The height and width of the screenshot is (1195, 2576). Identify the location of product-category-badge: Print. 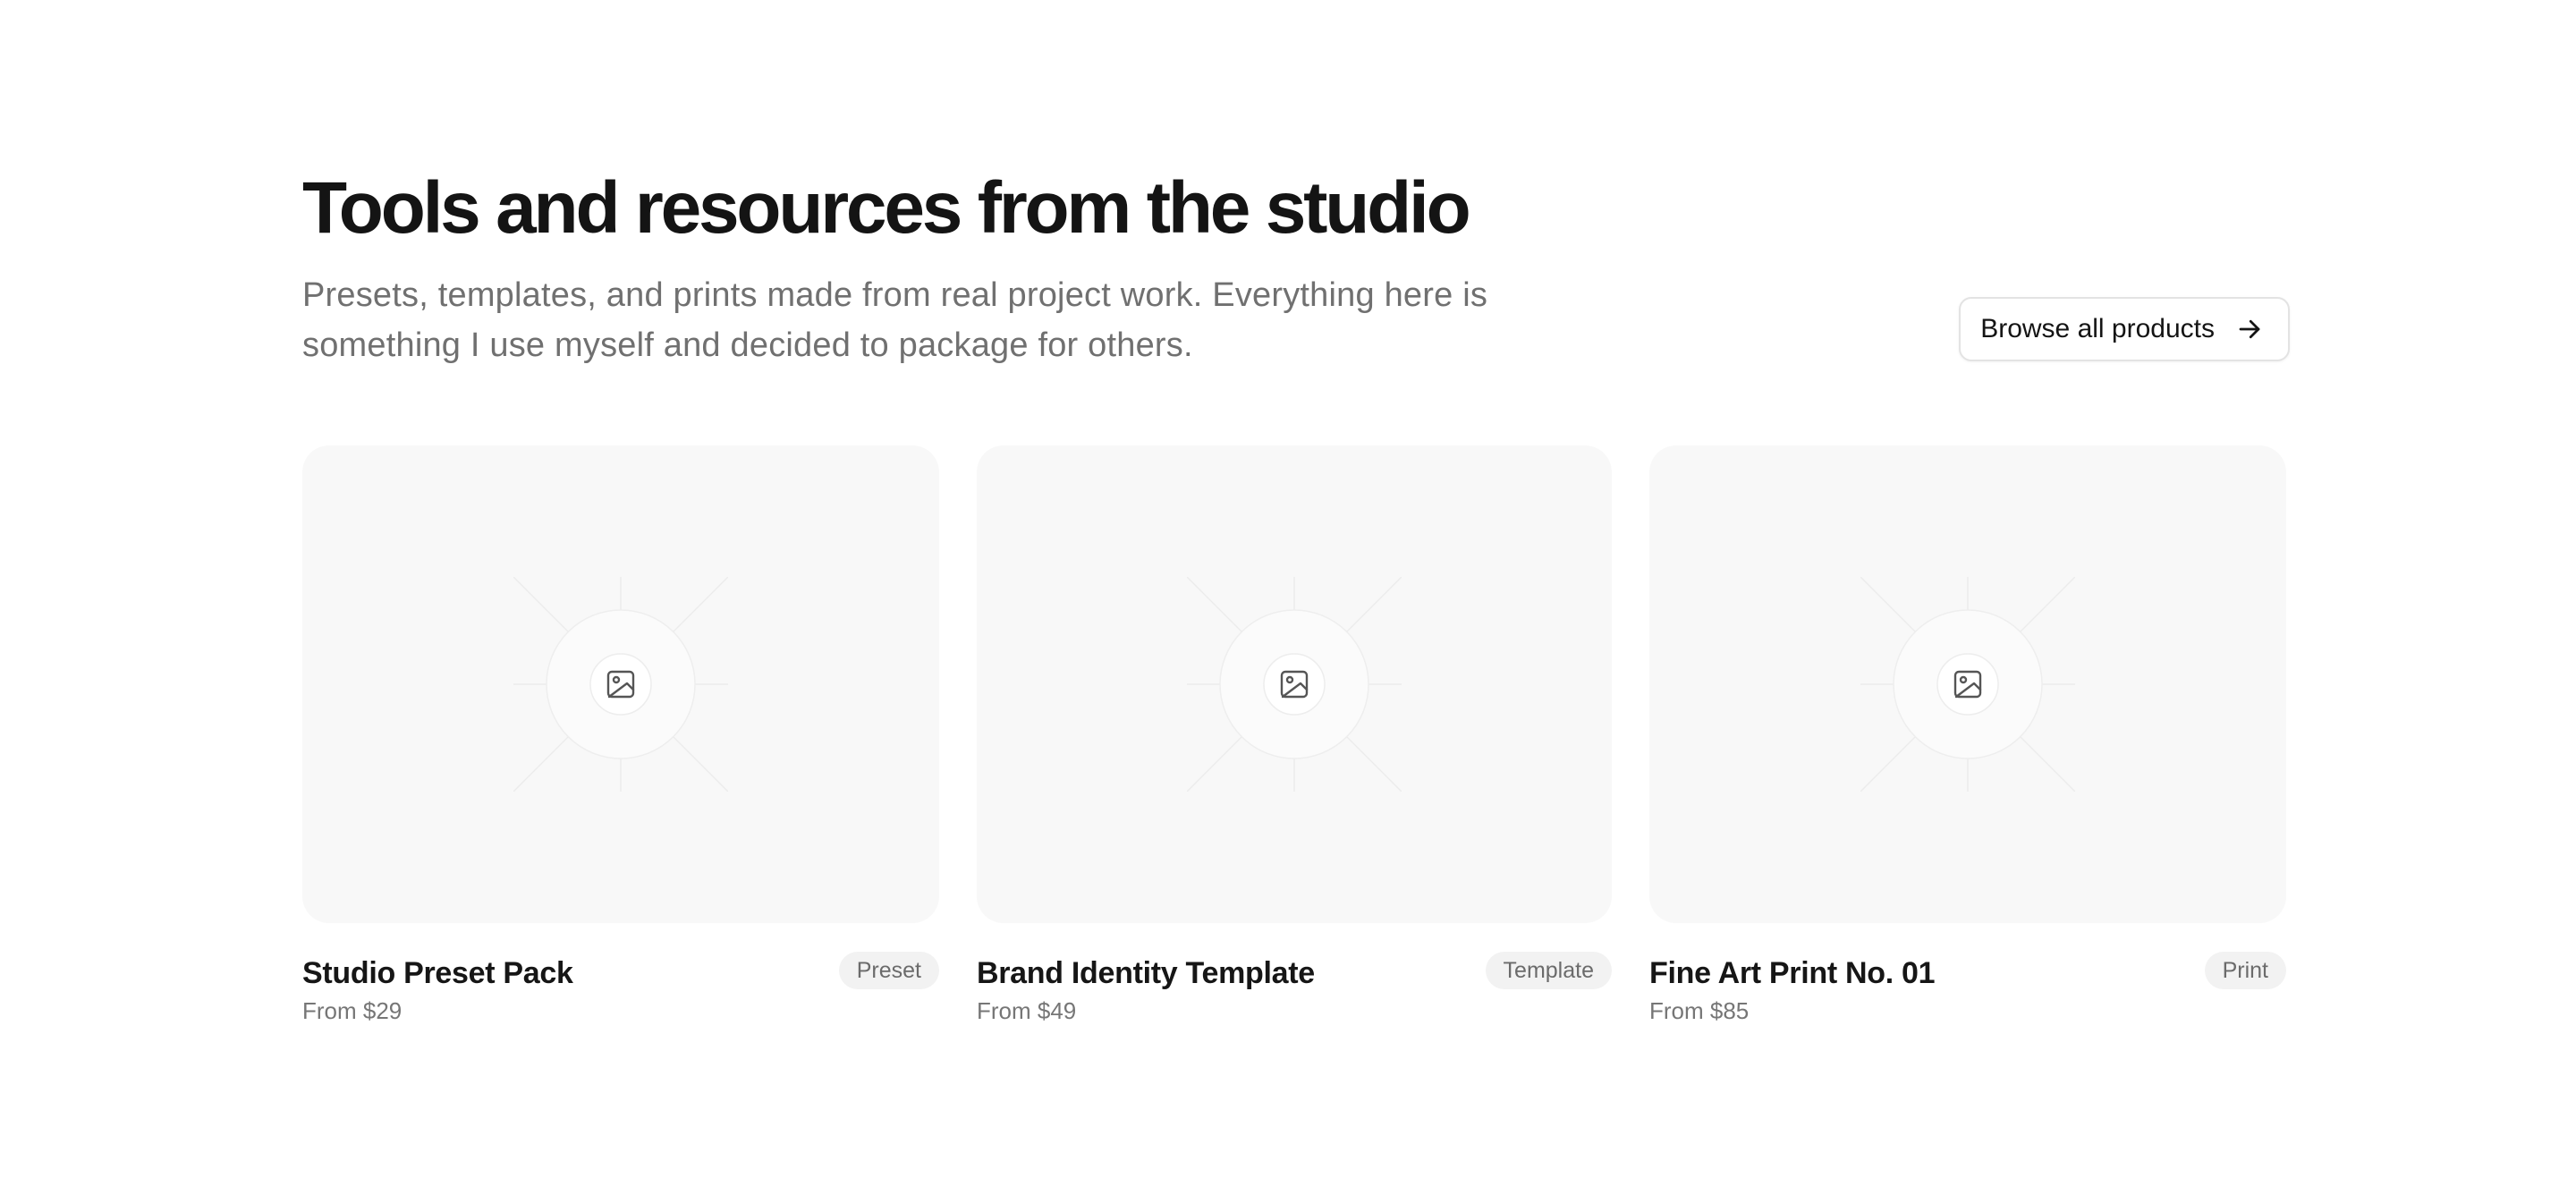
(2245, 970).